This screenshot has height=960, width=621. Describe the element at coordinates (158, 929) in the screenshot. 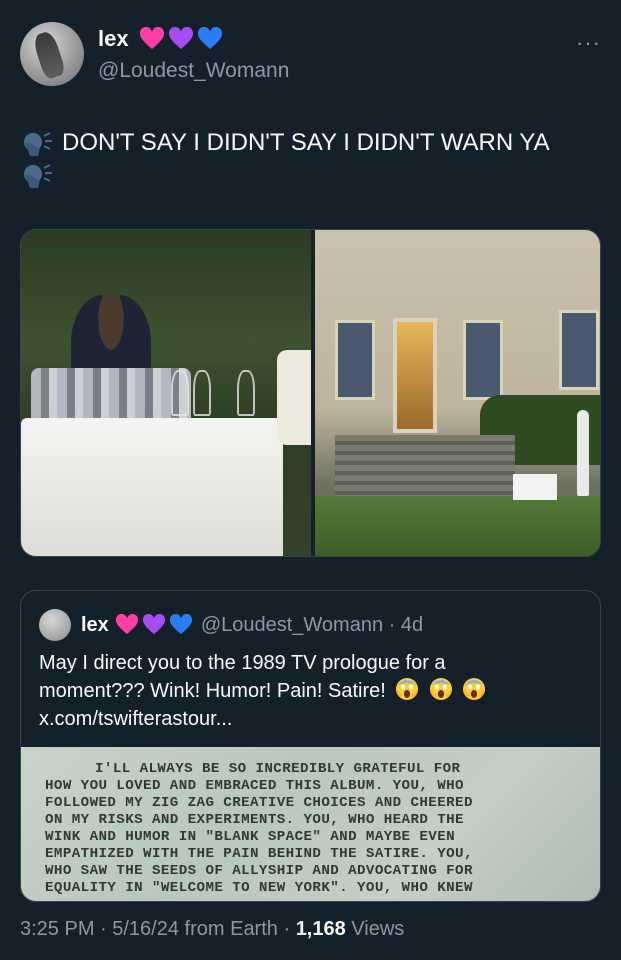

I see `timestamp: 3:25 PM · 5/16/24 from Earth ·` at that location.